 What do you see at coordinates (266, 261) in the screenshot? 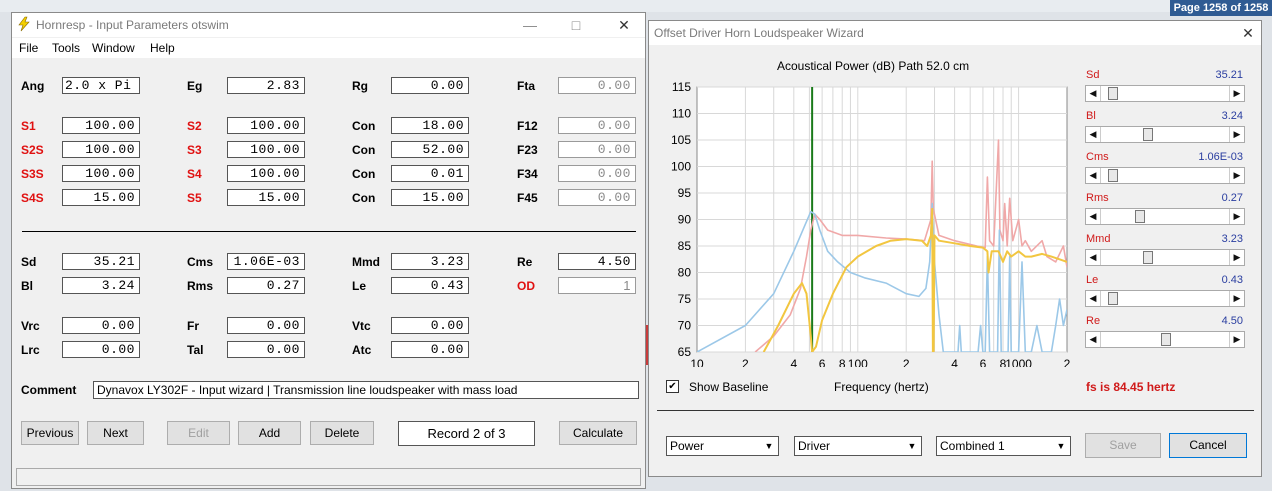
I see `cms-field: 1.06E-03` at bounding box center [266, 261].